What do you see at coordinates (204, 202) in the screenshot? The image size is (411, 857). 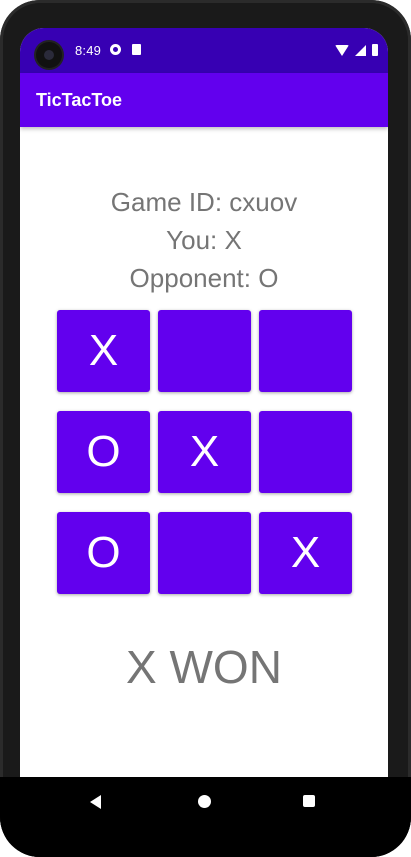 I see `game-id-text: Game ID: cxuov` at bounding box center [204, 202].